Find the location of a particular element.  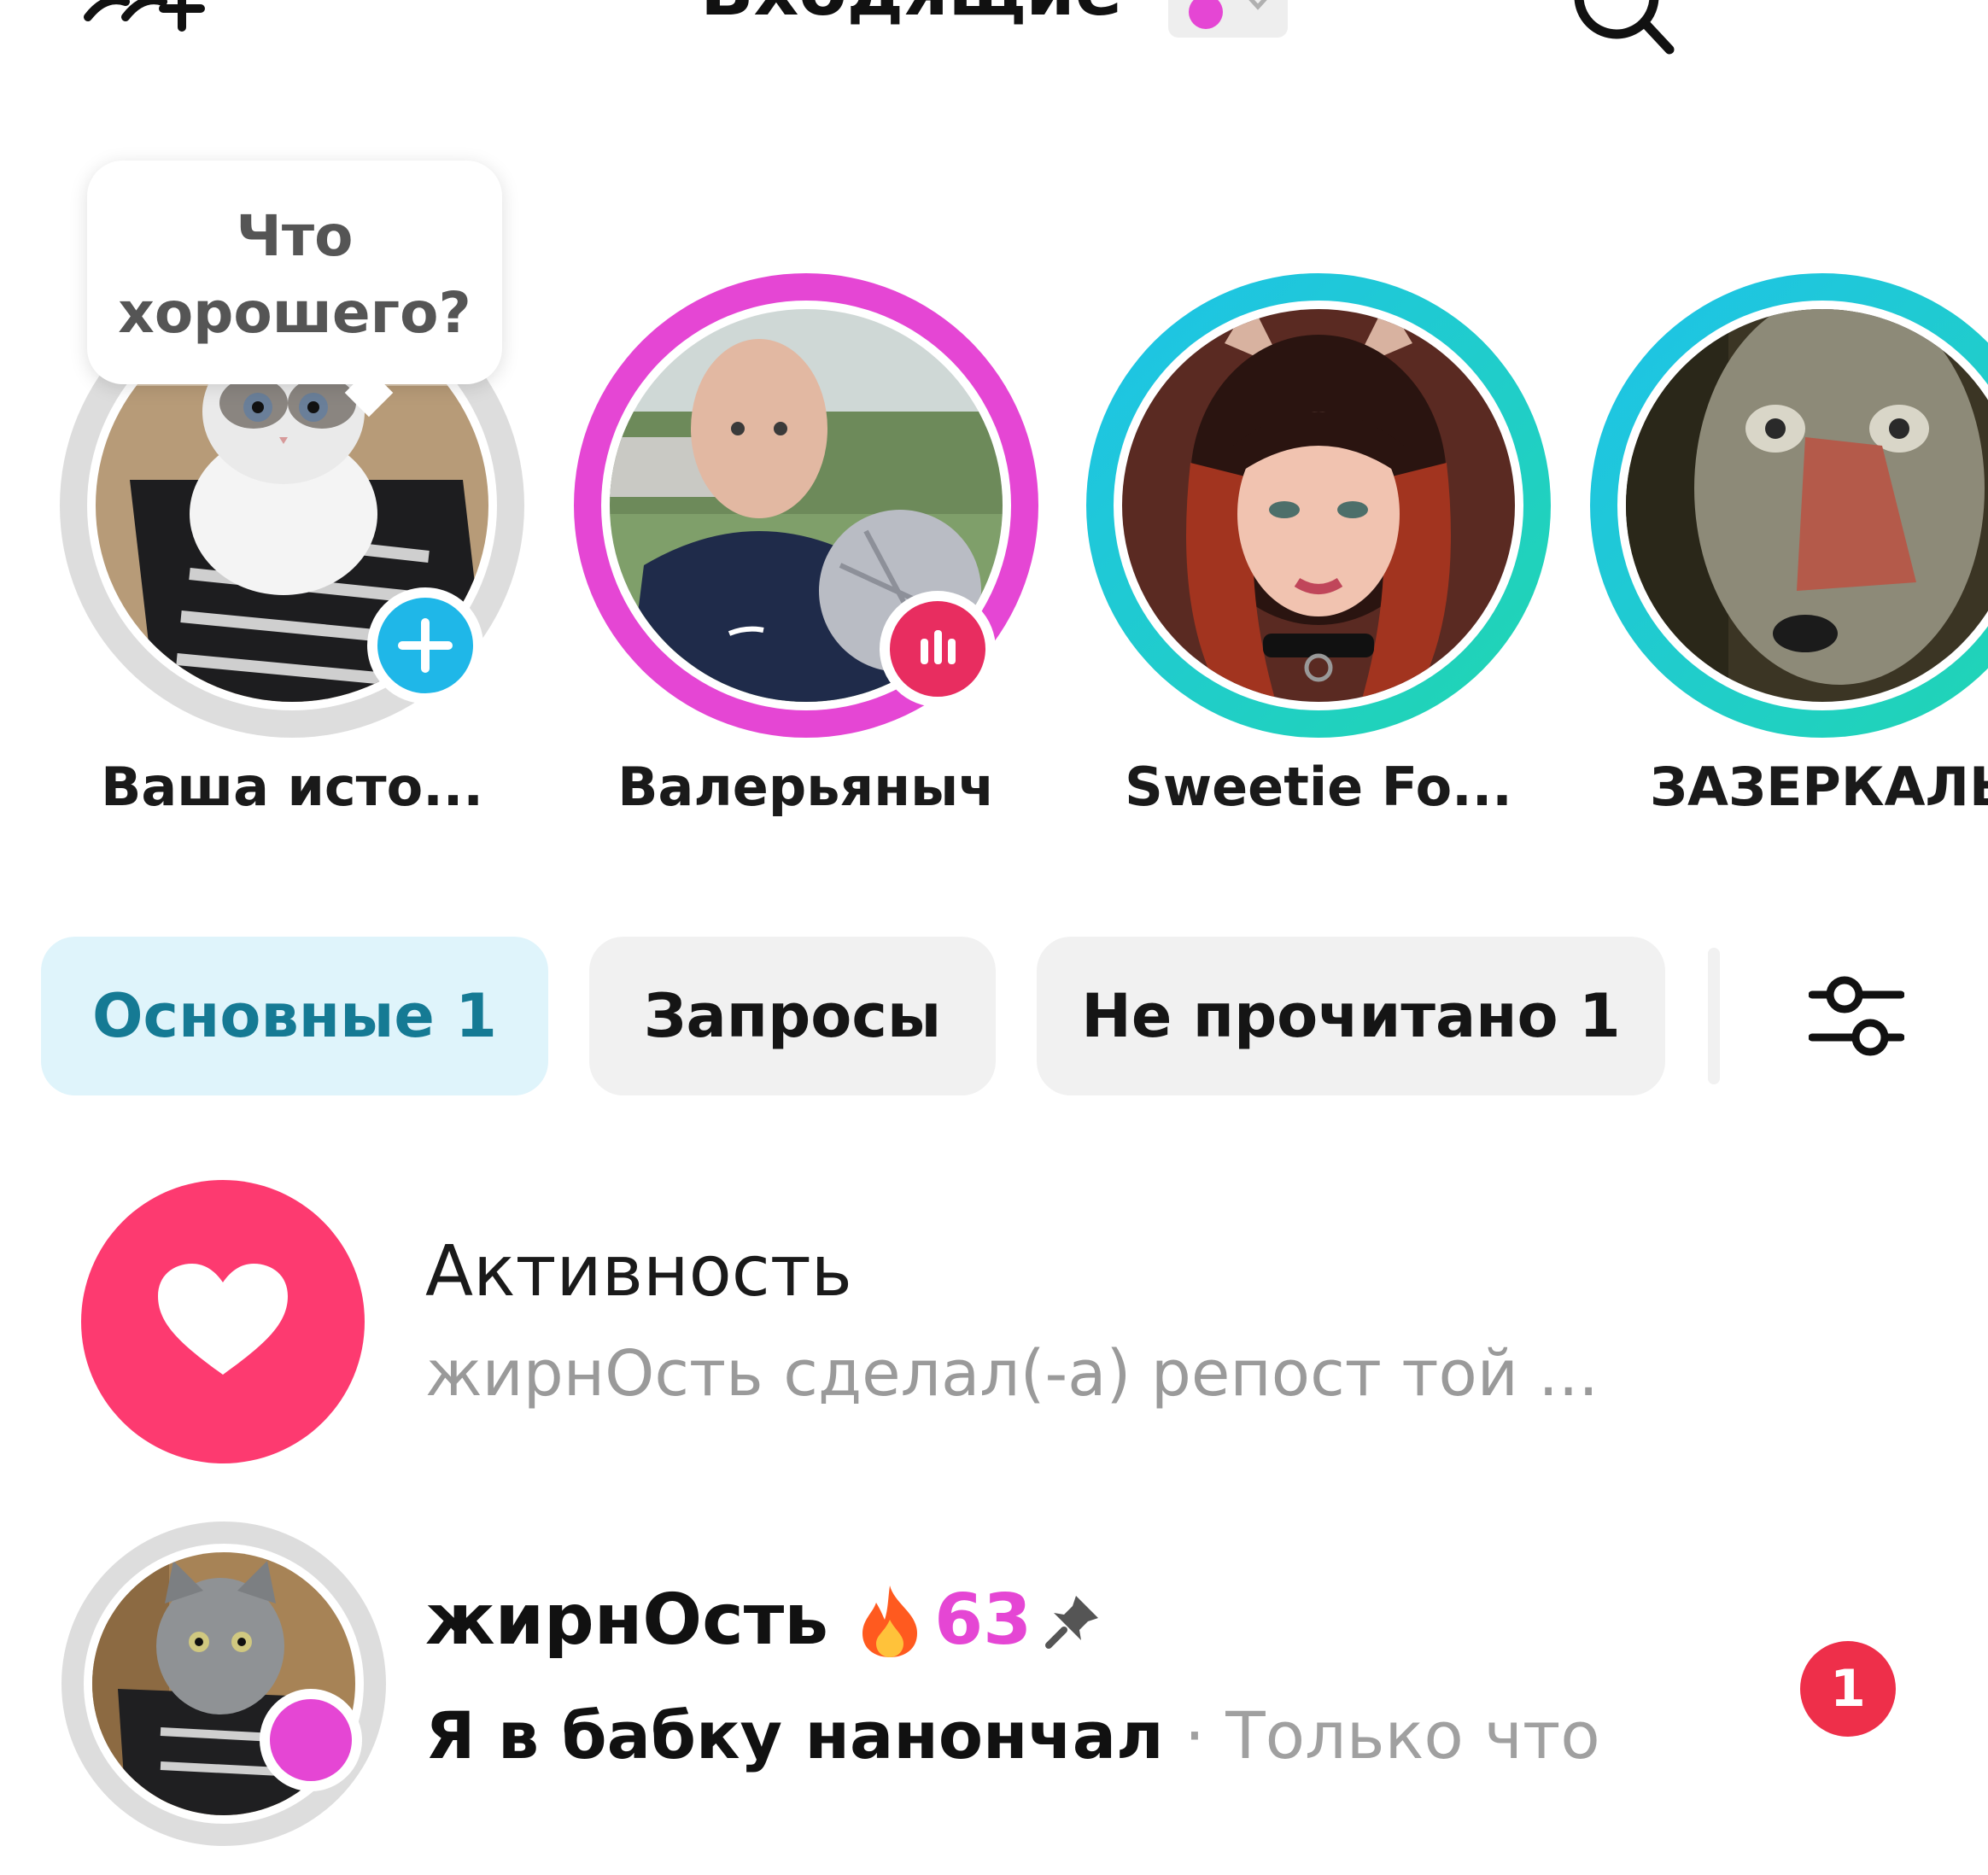

fire-icon is located at coordinates (890, 1621).